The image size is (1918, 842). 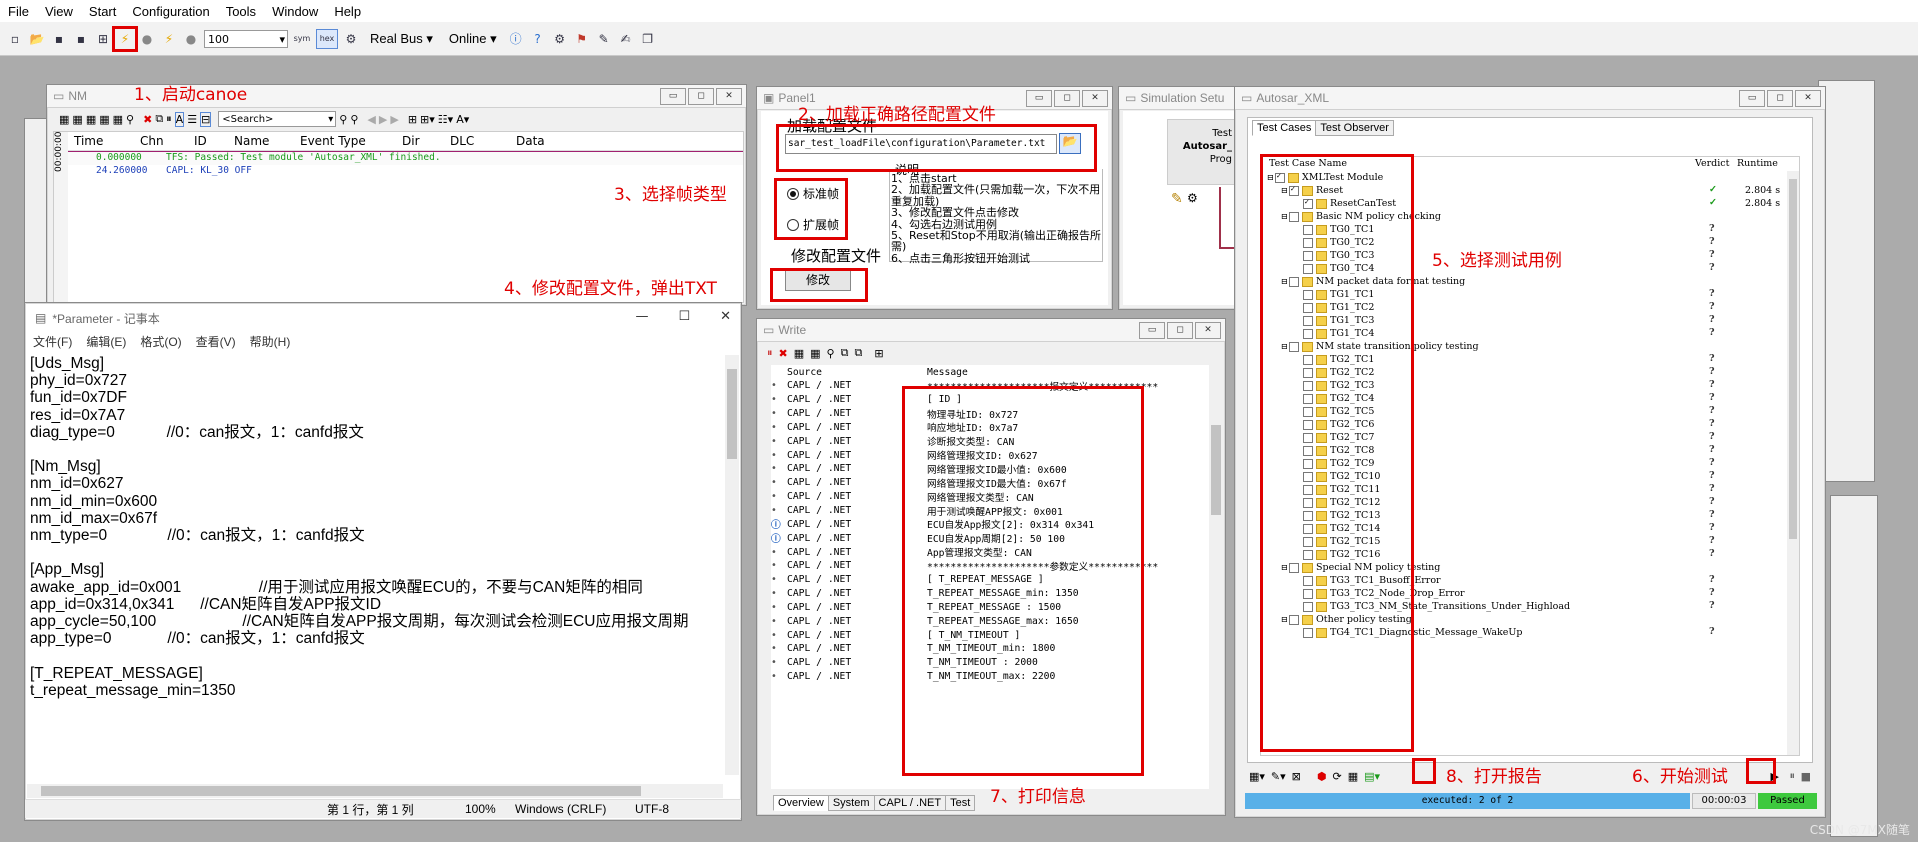 I want to click on columns-icon: ☷▾, so click(x=445, y=119).